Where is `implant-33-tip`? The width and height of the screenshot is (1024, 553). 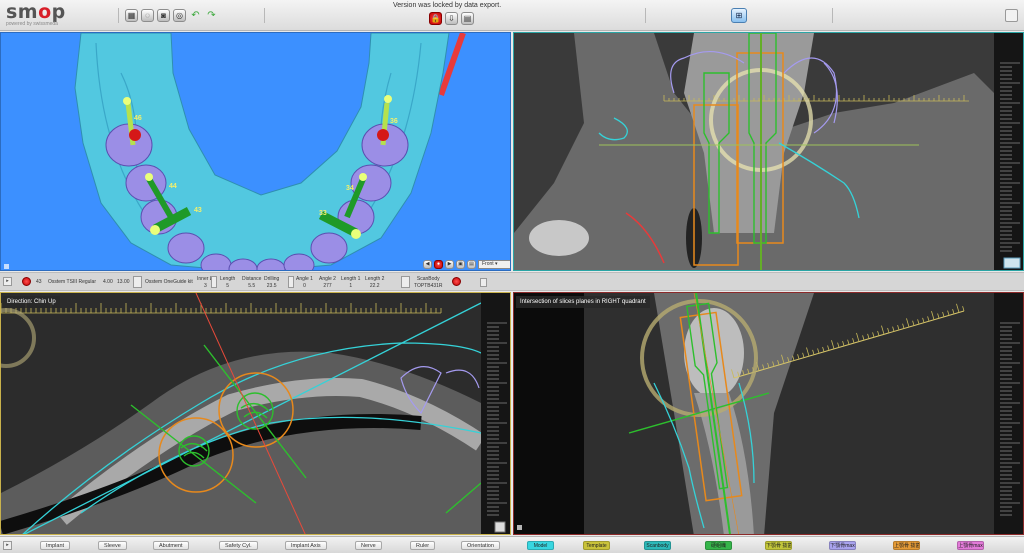
implant-33-tip is located at coordinates (356, 234).